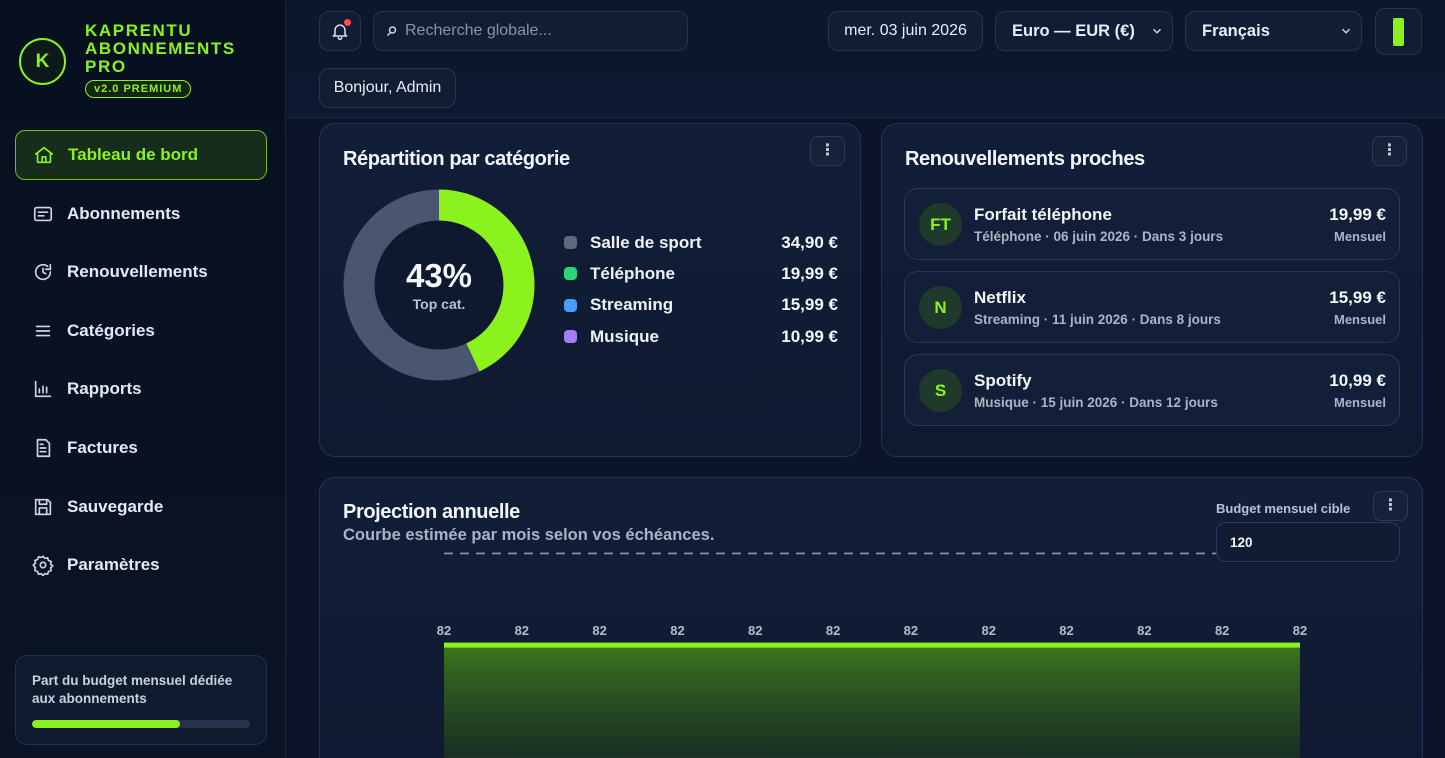  Describe the element at coordinates (632, 305) in the screenshot. I see `legend-label: Streaming` at that location.